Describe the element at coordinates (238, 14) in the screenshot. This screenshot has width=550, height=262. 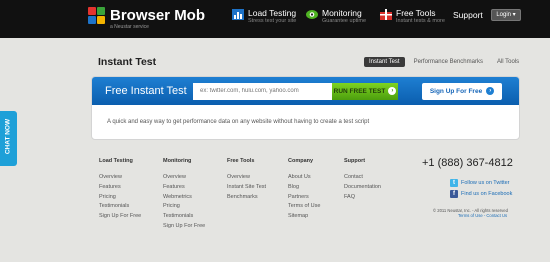
I see `bar-chart-icon` at that location.